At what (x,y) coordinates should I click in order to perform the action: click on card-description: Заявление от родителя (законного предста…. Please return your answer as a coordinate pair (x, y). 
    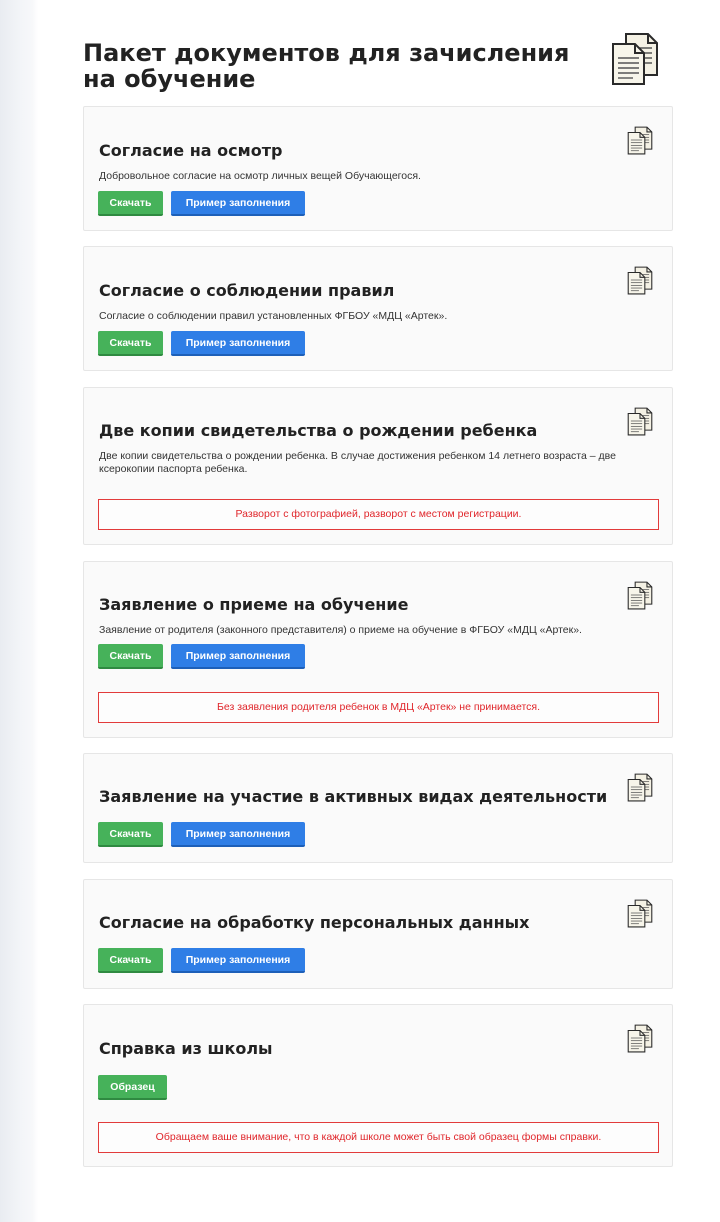
    Looking at the image, I should click on (340, 630).